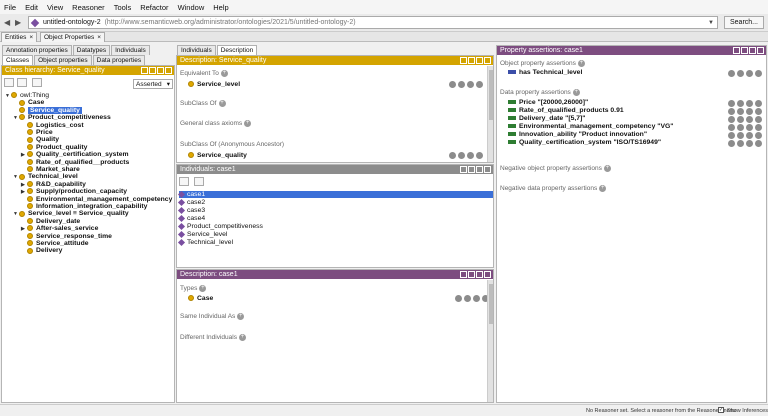  What do you see at coordinates (52, 125) in the screenshot?
I see `class-tree-item: Logistics_cost` at bounding box center [52, 125].